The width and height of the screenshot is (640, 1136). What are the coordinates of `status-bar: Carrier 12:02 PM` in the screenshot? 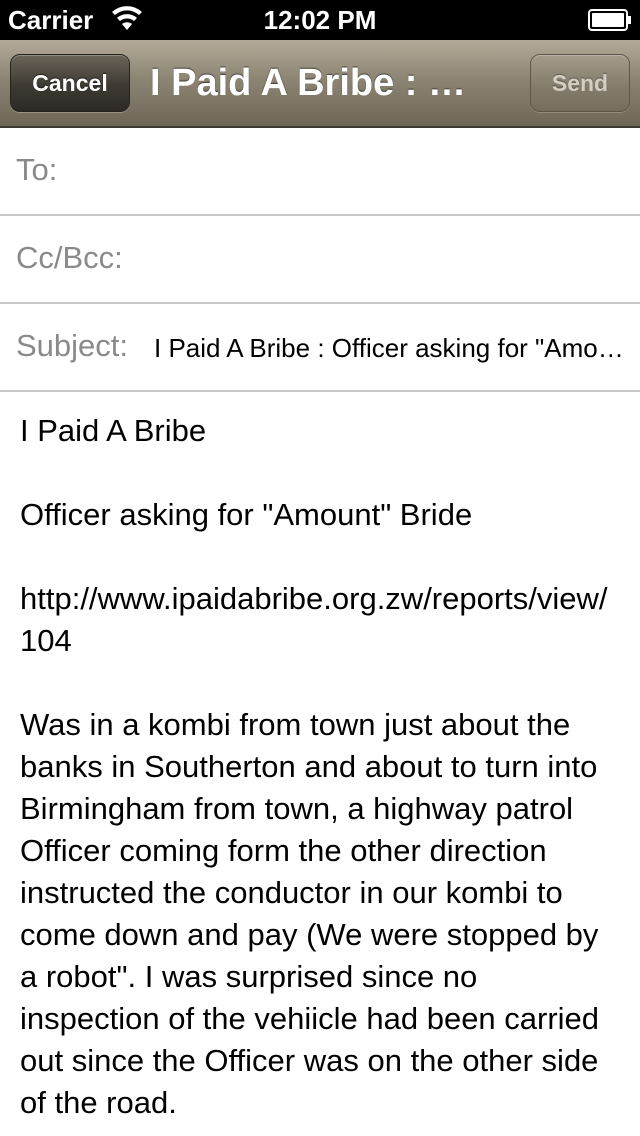 It's located at (320, 20).